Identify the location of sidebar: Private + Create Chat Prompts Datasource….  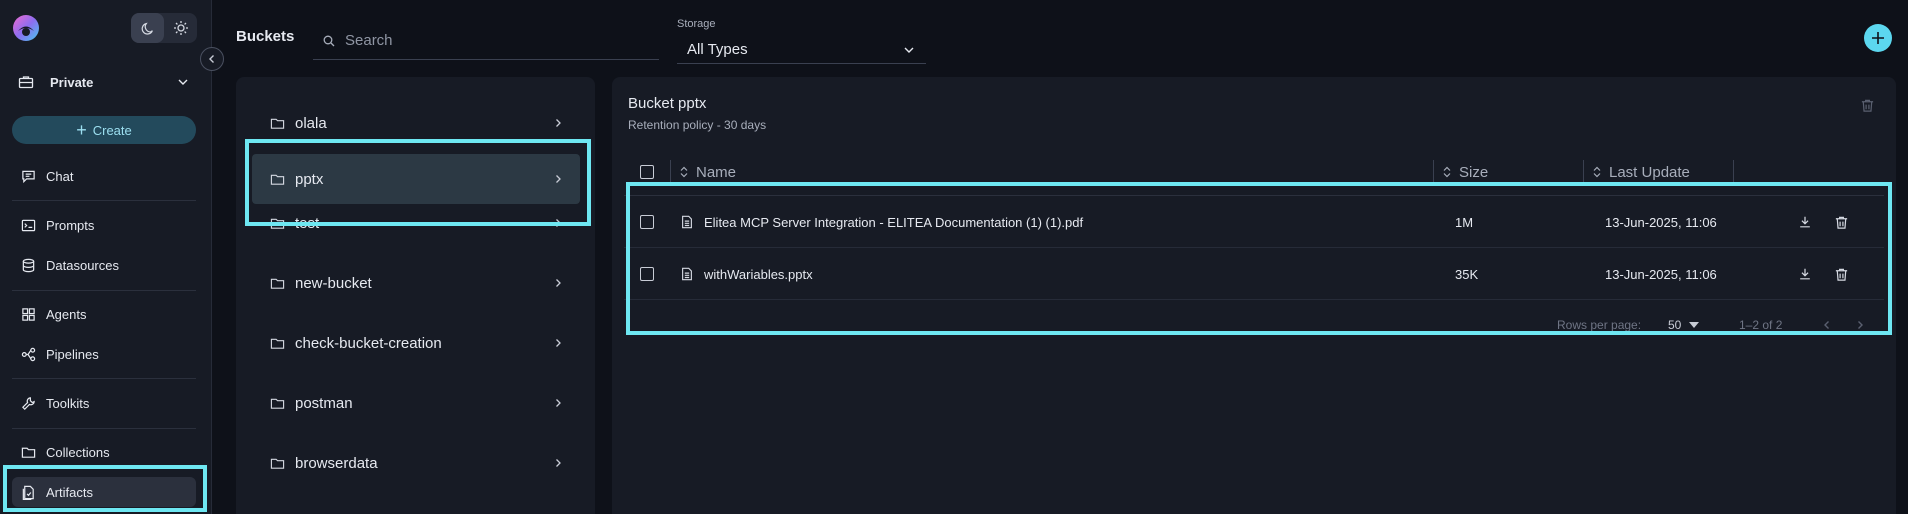
(106, 257).